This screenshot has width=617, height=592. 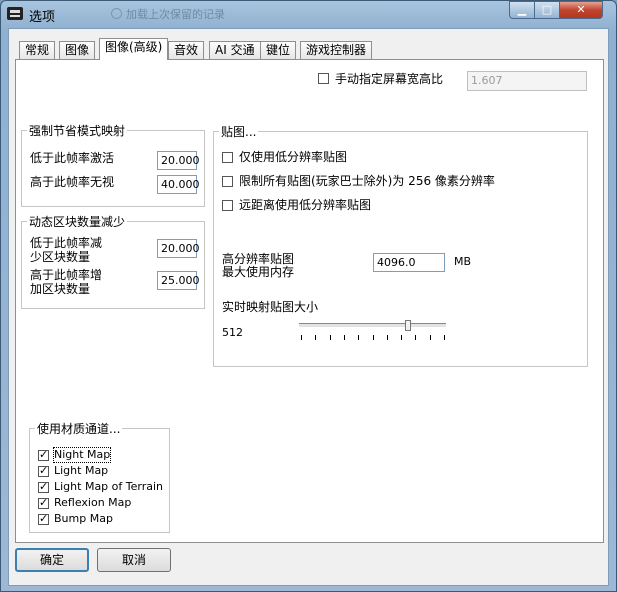 What do you see at coordinates (336, 50) in the screenshot?
I see `tab-game-controller: 游戏控制器` at bounding box center [336, 50].